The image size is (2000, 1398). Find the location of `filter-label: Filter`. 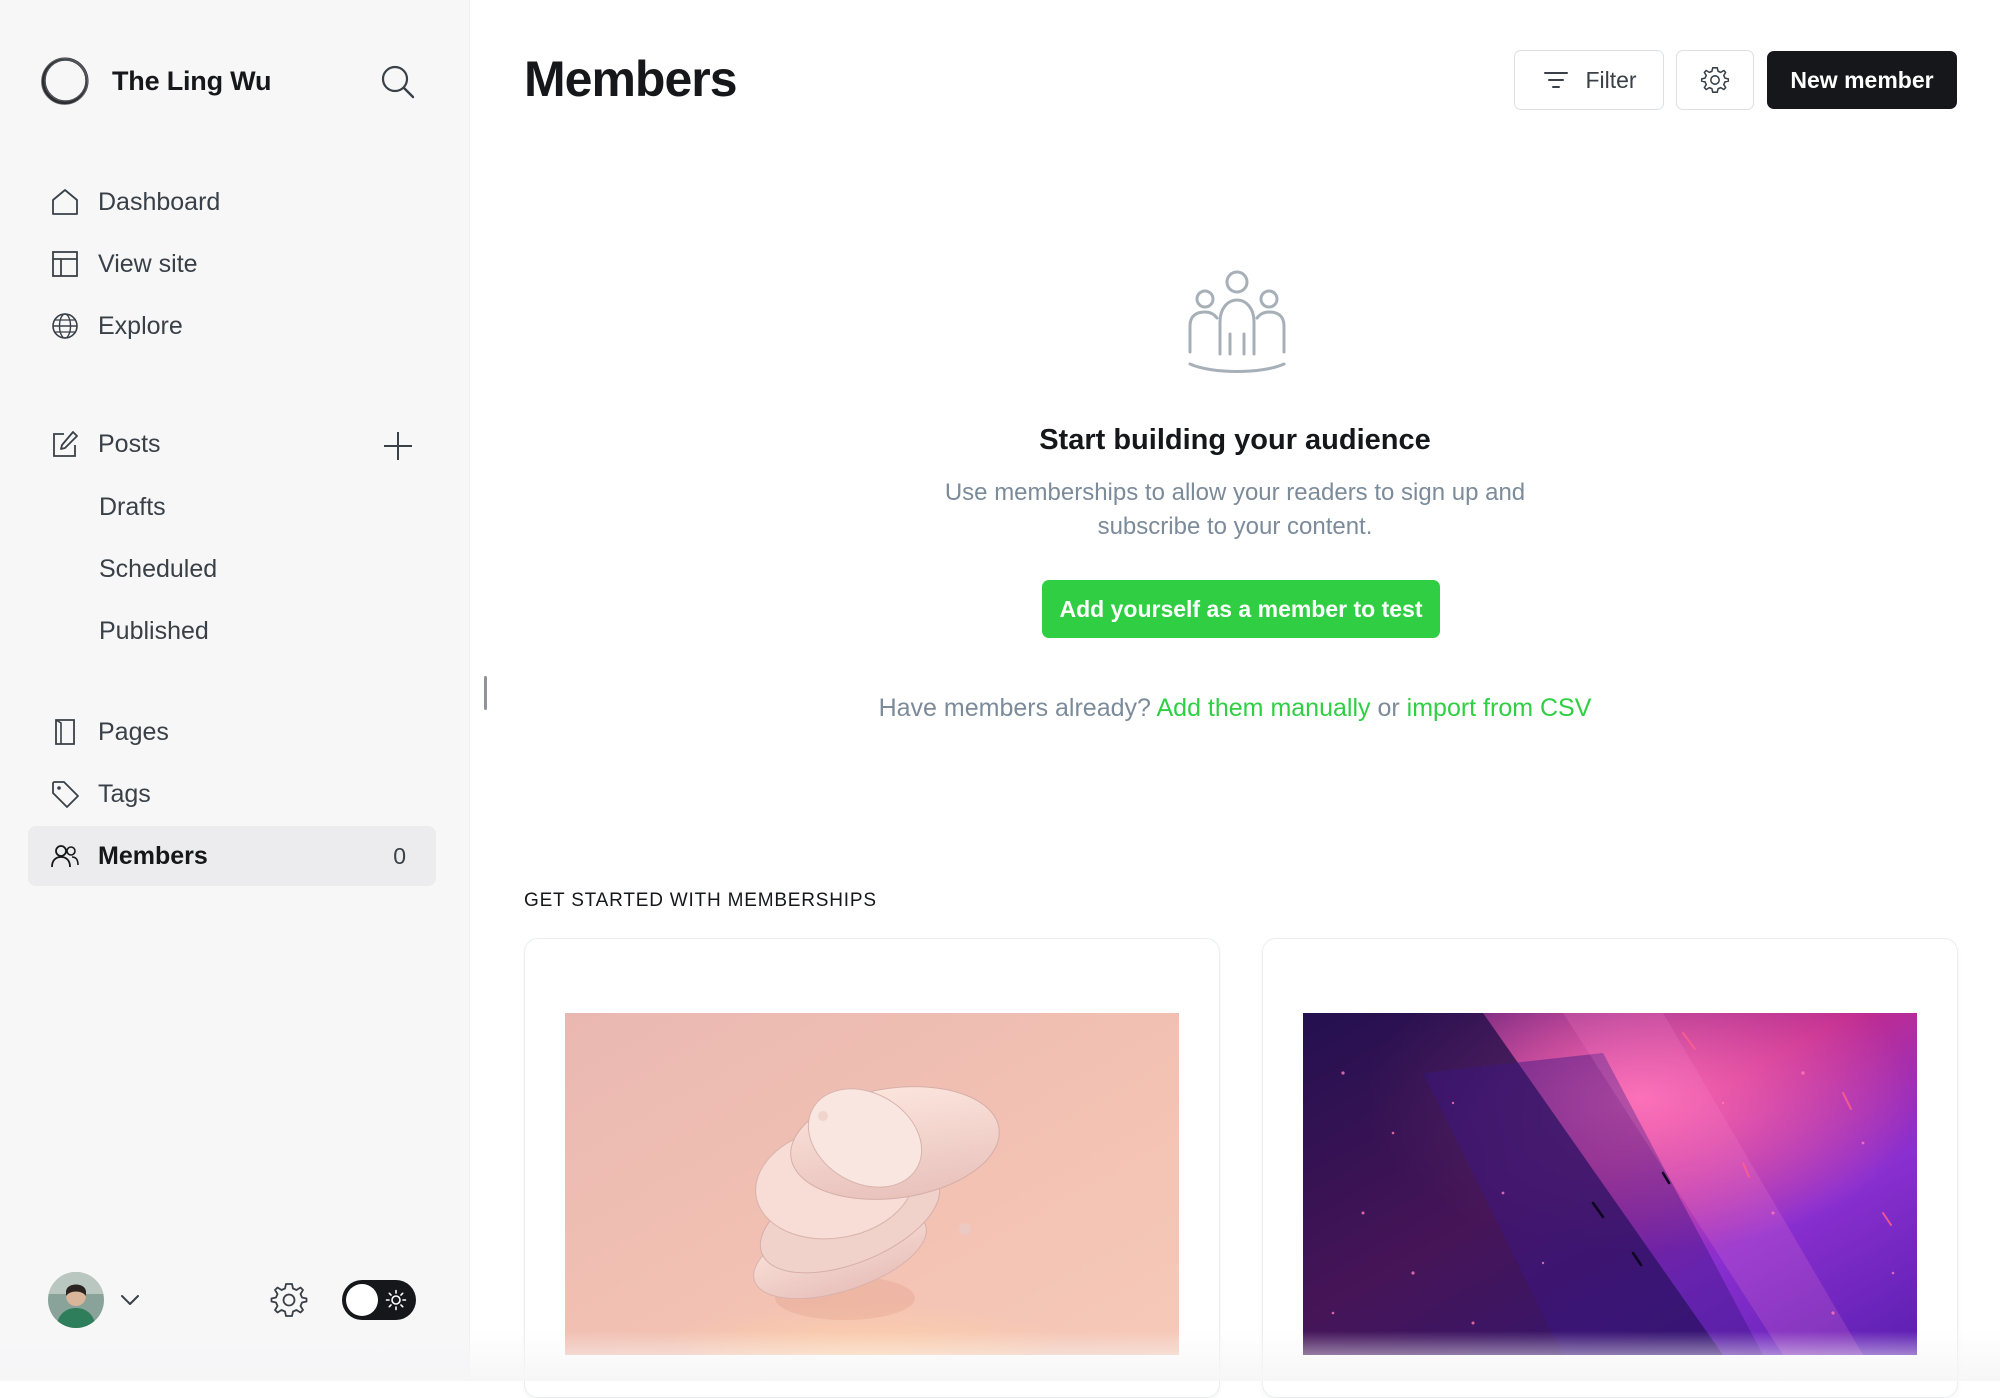

filter-label: Filter is located at coordinates (1611, 79).